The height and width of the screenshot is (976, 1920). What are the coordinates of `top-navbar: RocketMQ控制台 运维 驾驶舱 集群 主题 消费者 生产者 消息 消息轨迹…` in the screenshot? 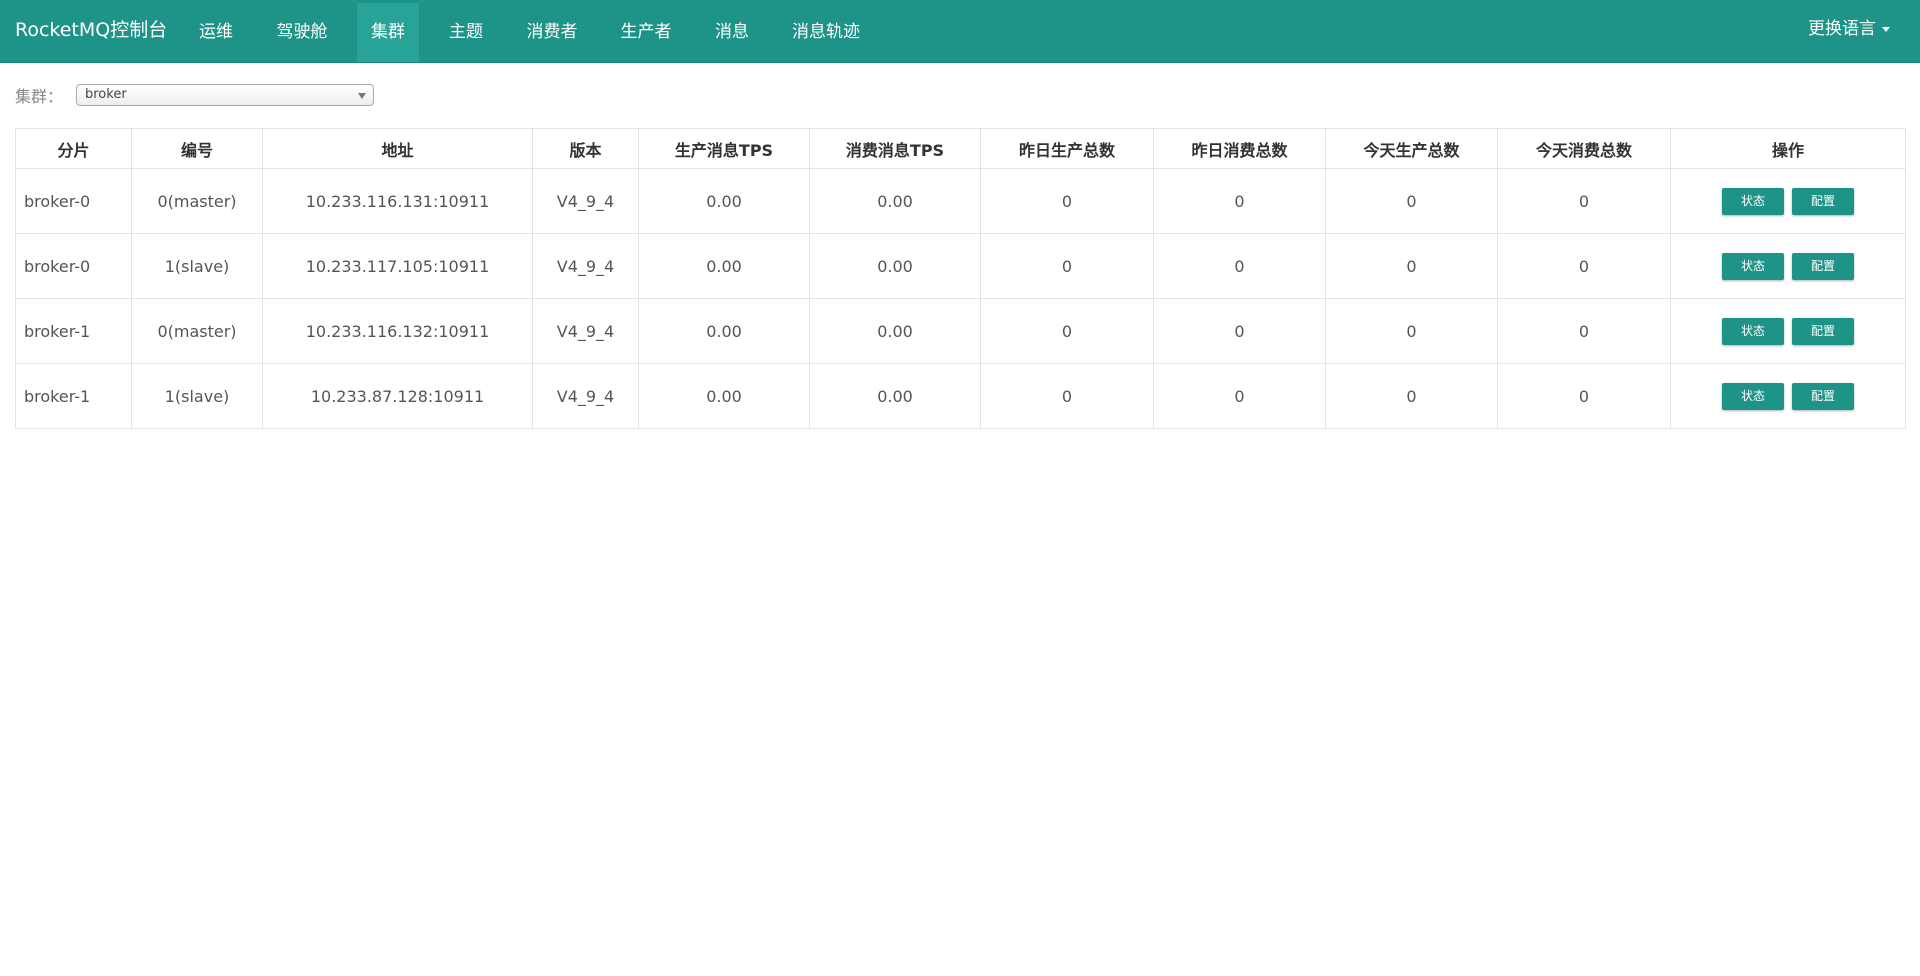 It's located at (960, 31).